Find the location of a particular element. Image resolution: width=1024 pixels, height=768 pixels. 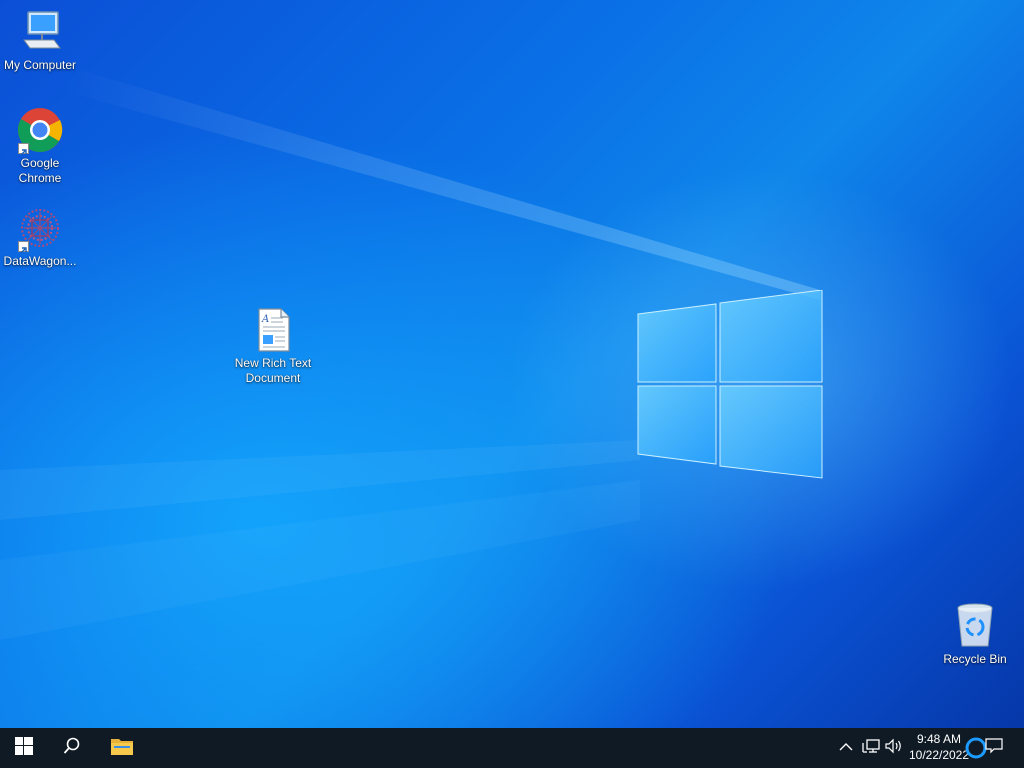

folder-icon is located at coordinates (122, 748).